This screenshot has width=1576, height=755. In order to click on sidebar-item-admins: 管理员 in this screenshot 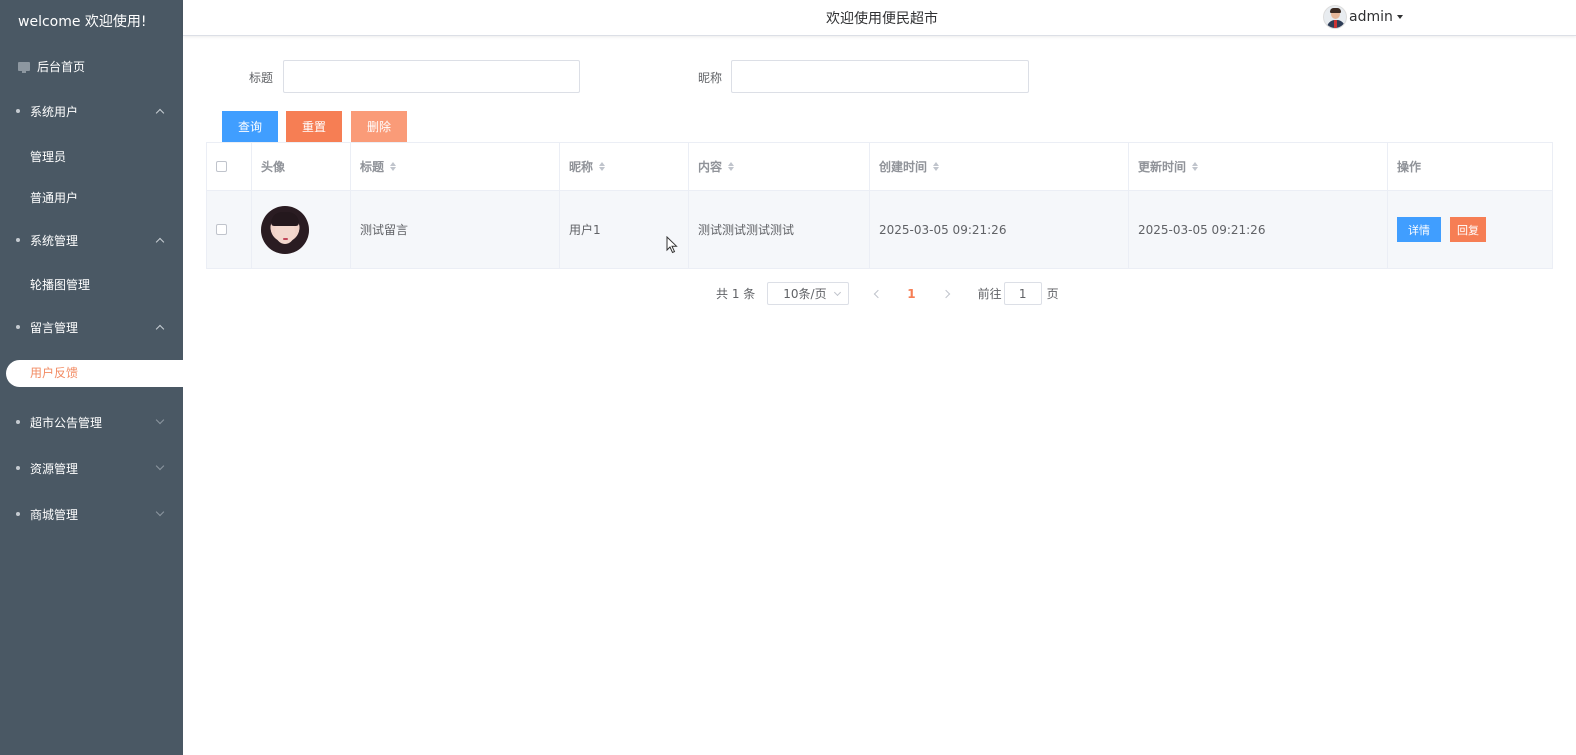, I will do `click(48, 156)`.